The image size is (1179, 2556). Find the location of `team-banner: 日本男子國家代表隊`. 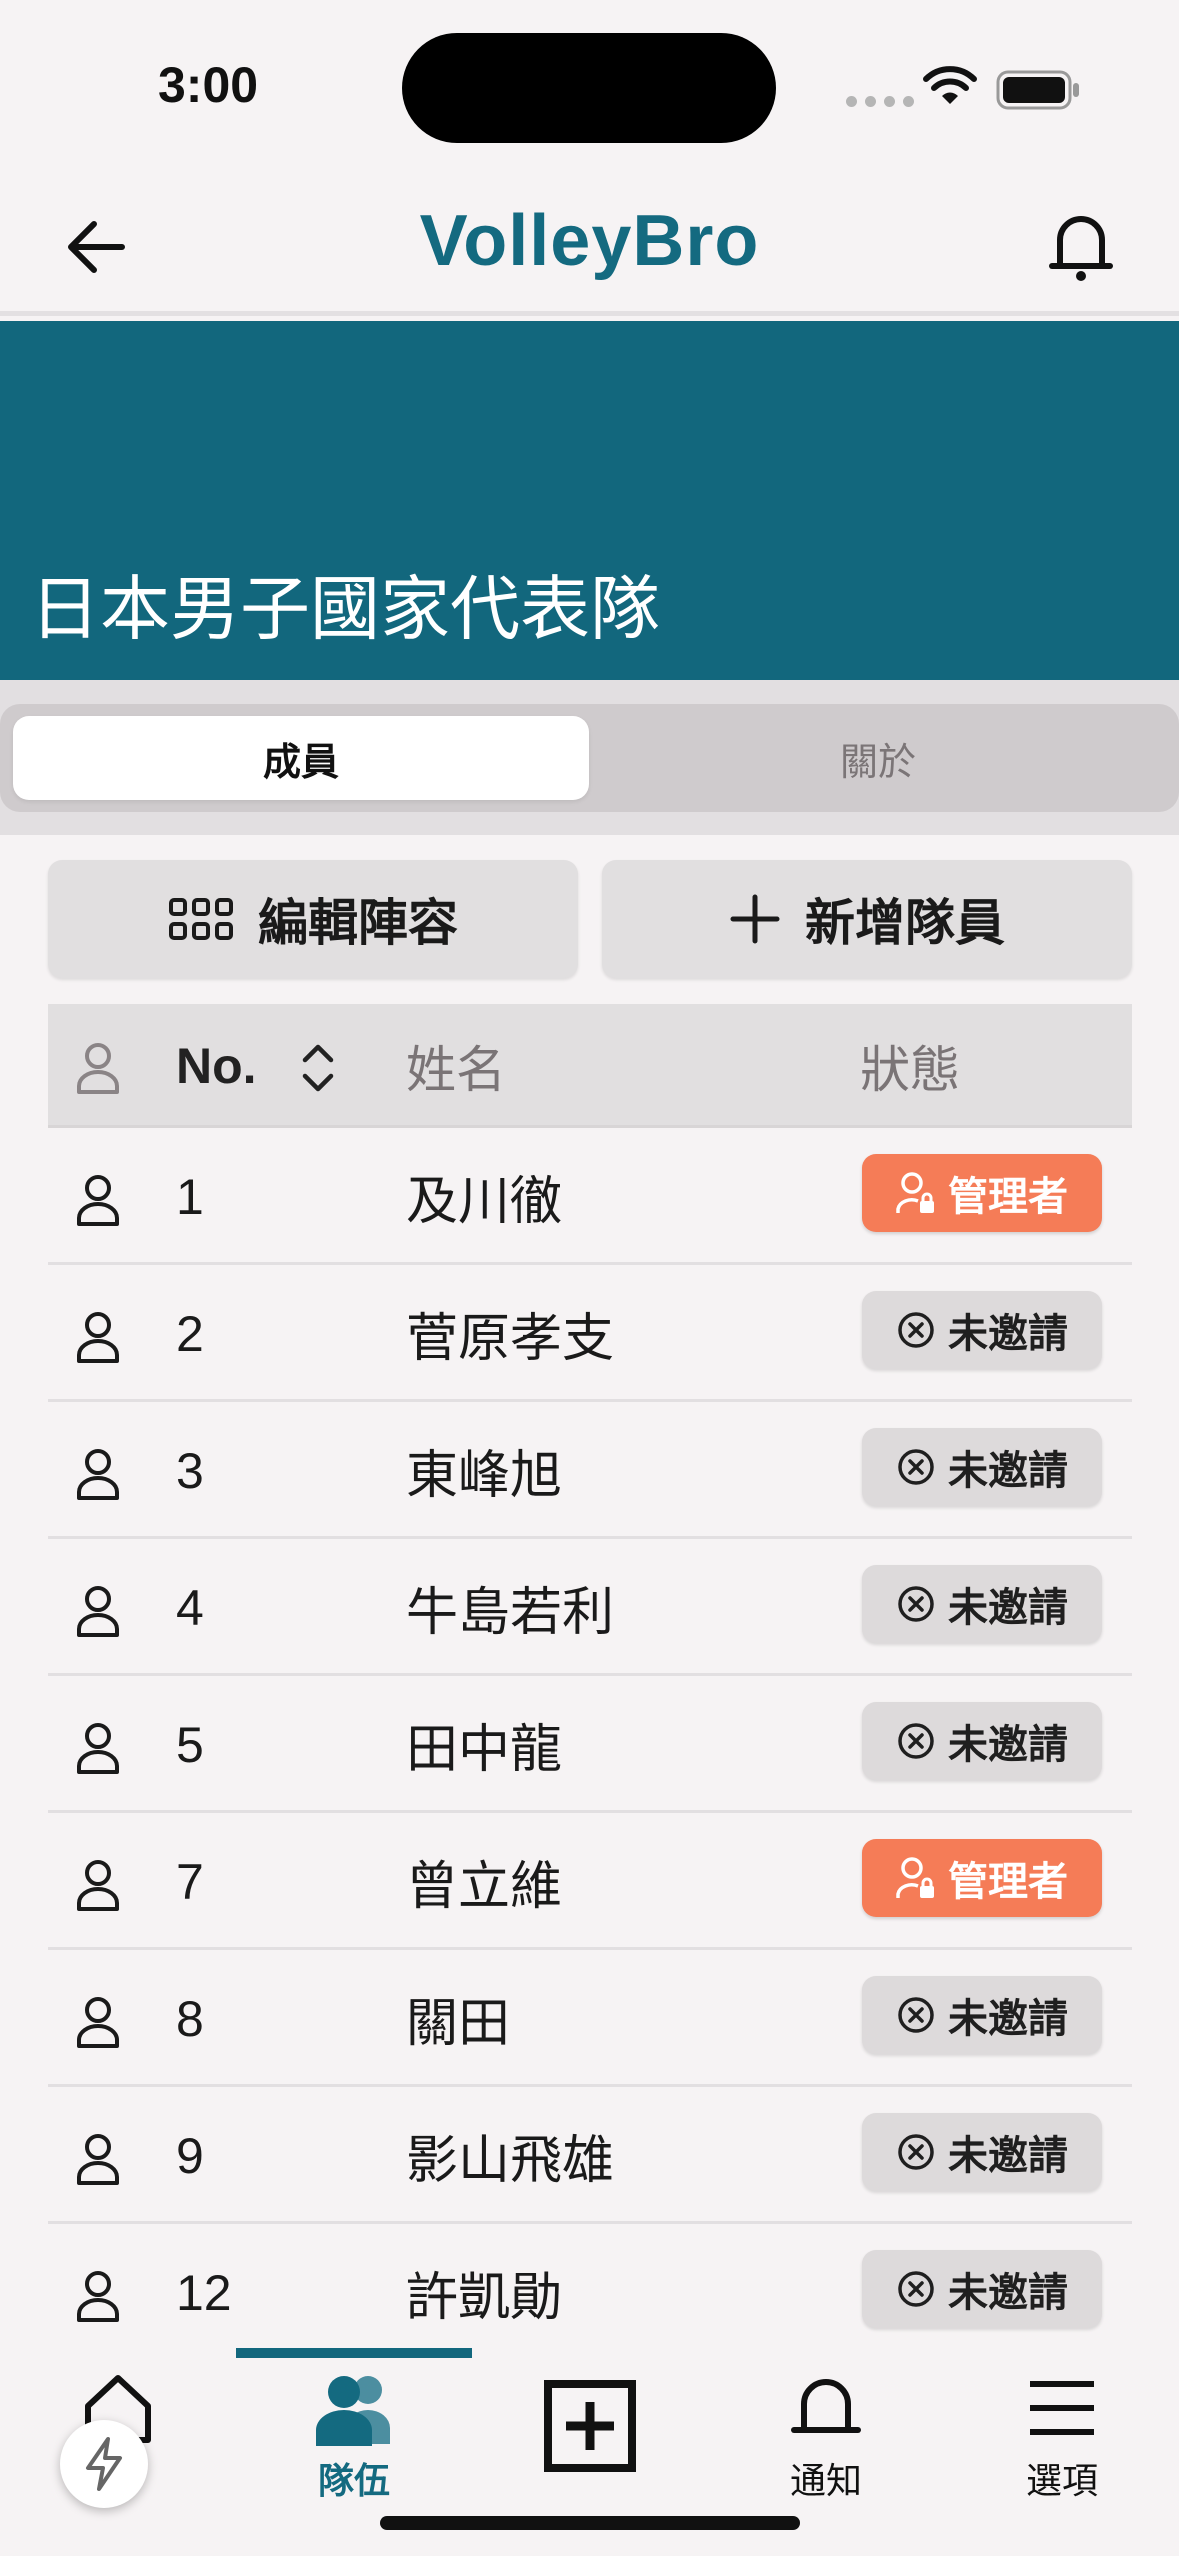

team-banner: 日本男子國家代表隊 is located at coordinates (589, 500).